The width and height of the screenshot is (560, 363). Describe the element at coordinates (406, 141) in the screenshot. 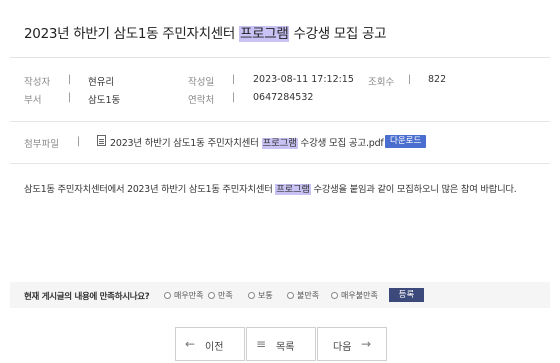

I see `download-button: 다운로드` at that location.